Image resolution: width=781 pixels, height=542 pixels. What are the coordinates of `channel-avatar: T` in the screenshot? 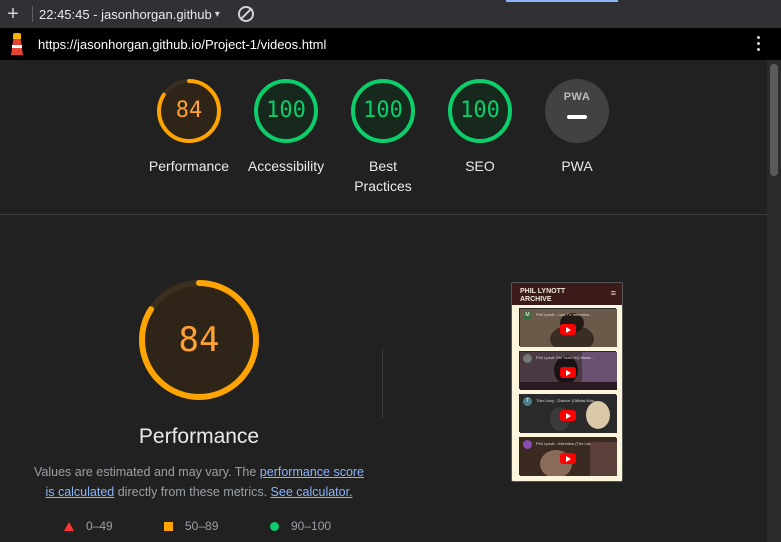 It's located at (527, 401).